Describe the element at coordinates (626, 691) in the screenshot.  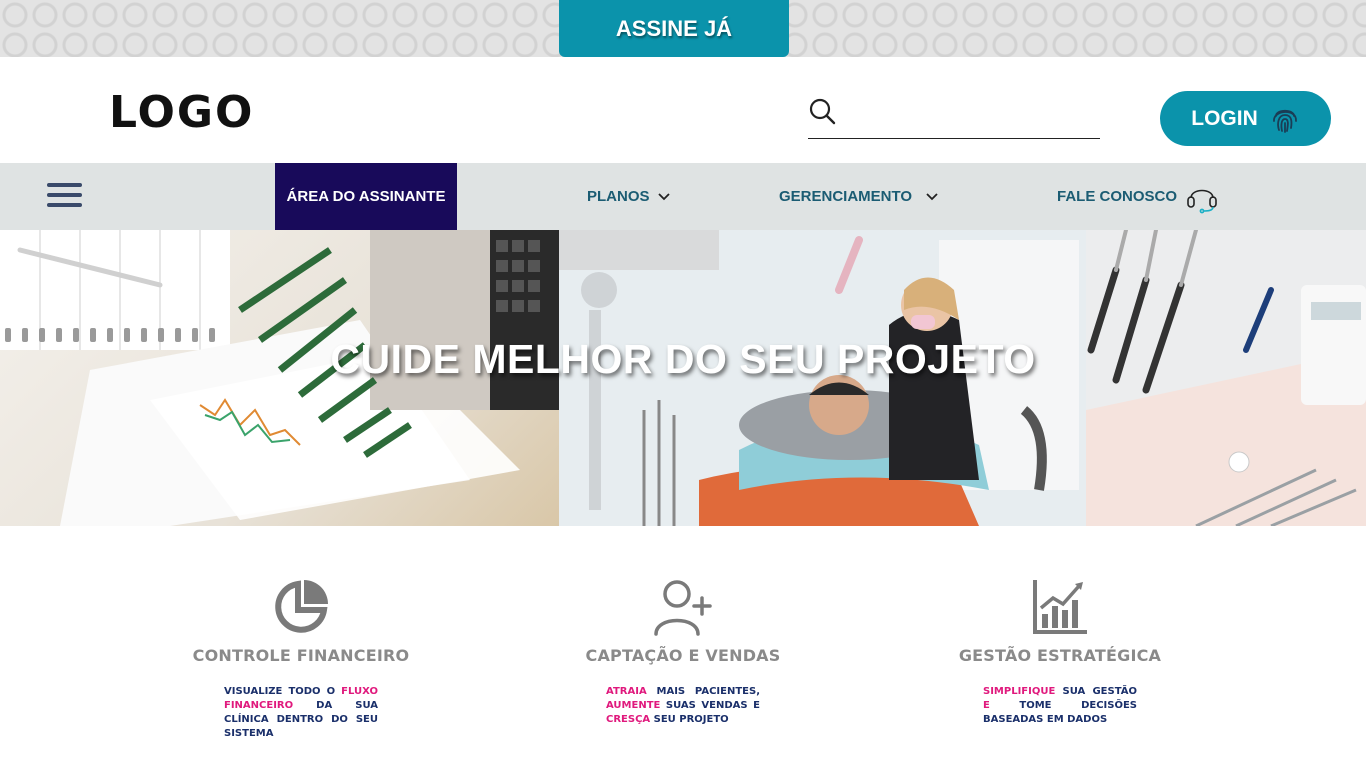
I see `highlight-text: ATRAIA` at that location.